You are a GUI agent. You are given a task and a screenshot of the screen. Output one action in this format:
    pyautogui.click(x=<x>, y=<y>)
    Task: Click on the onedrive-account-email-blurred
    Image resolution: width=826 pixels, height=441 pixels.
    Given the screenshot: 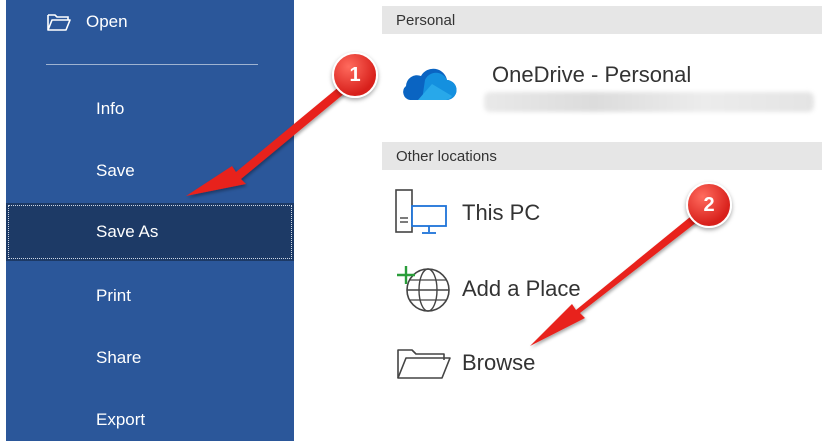 What is the action you would take?
    pyautogui.click(x=649, y=102)
    